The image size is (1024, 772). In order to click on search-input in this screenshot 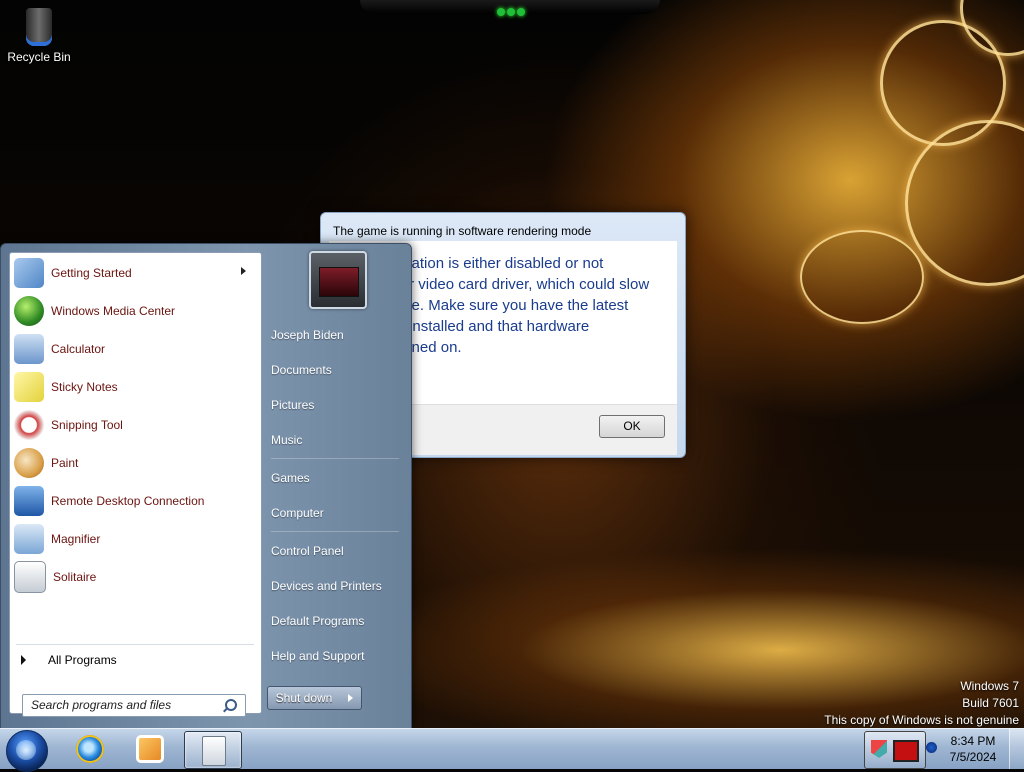, I will do `click(122, 704)`.